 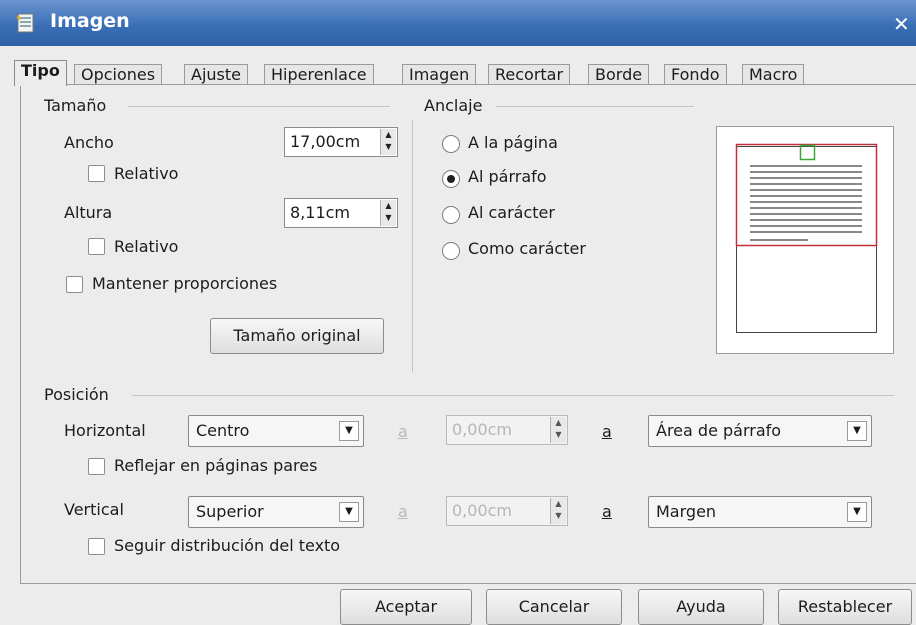 I want to click on tab-fondo: Fondo, so click(x=695, y=75).